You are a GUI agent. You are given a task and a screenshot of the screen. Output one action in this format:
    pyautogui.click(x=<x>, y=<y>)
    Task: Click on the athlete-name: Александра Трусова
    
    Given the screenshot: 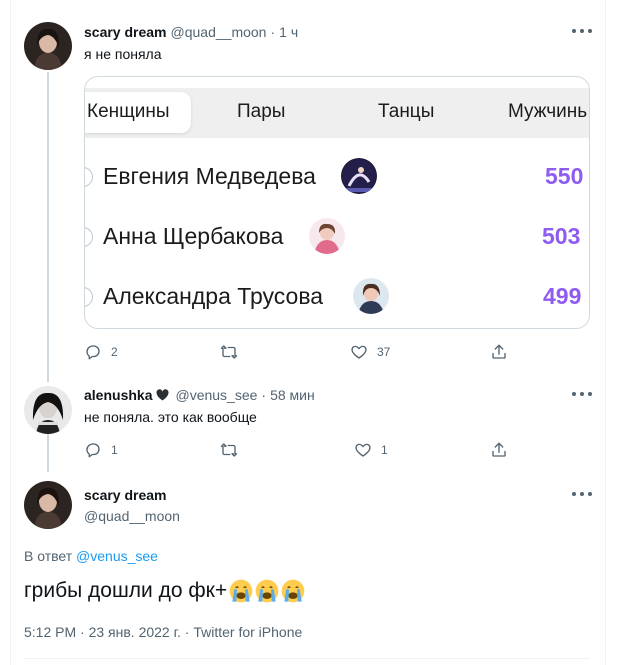 What is the action you would take?
    pyautogui.click(x=213, y=296)
    